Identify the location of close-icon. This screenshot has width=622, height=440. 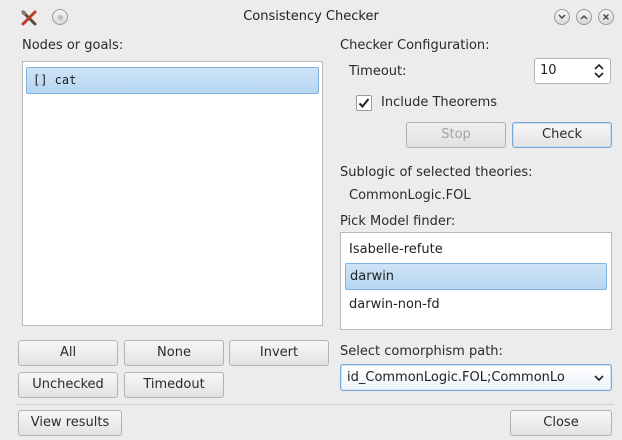
(606, 17).